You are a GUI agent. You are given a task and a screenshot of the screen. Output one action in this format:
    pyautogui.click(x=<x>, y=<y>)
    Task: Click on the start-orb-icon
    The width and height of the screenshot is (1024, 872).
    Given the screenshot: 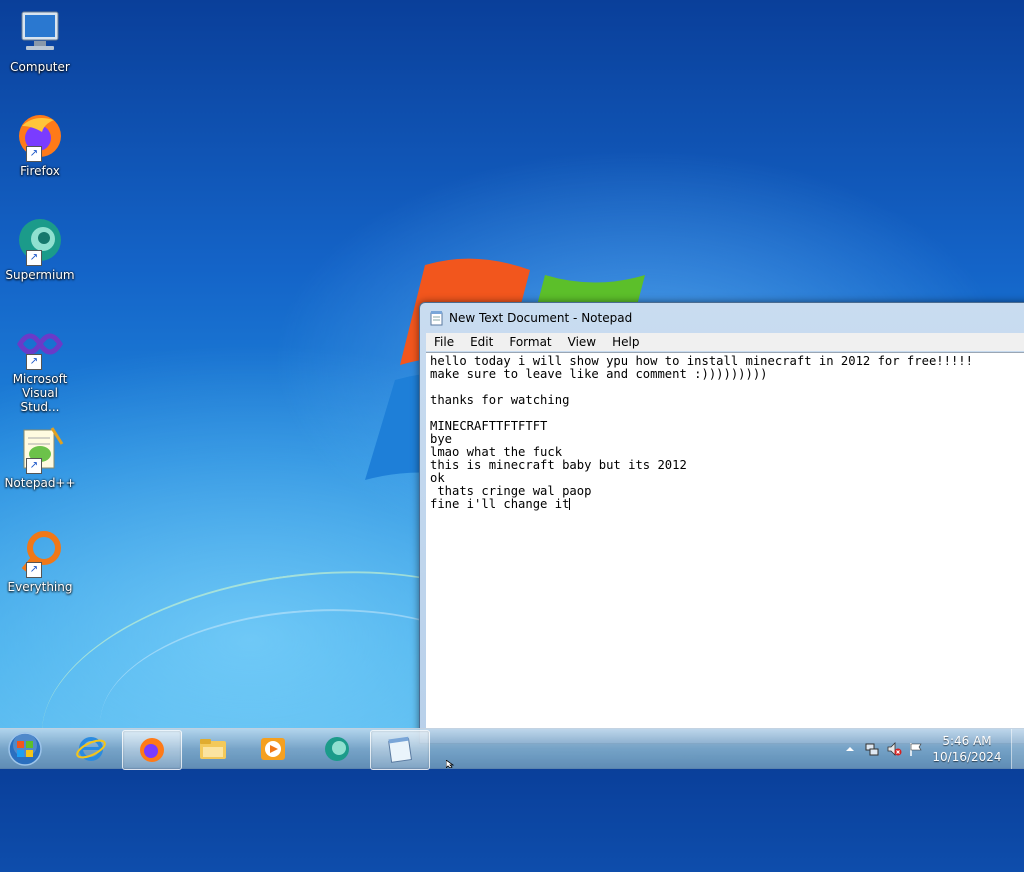 What is the action you would take?
    pyautogui.click(x=25, y=749)
    